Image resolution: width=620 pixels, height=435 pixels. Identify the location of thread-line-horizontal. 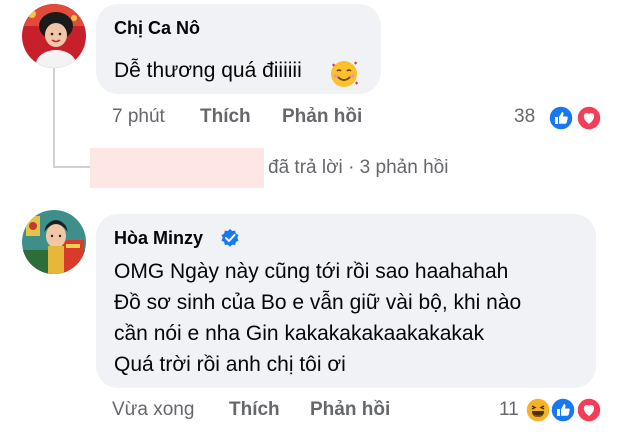
(72, 167).